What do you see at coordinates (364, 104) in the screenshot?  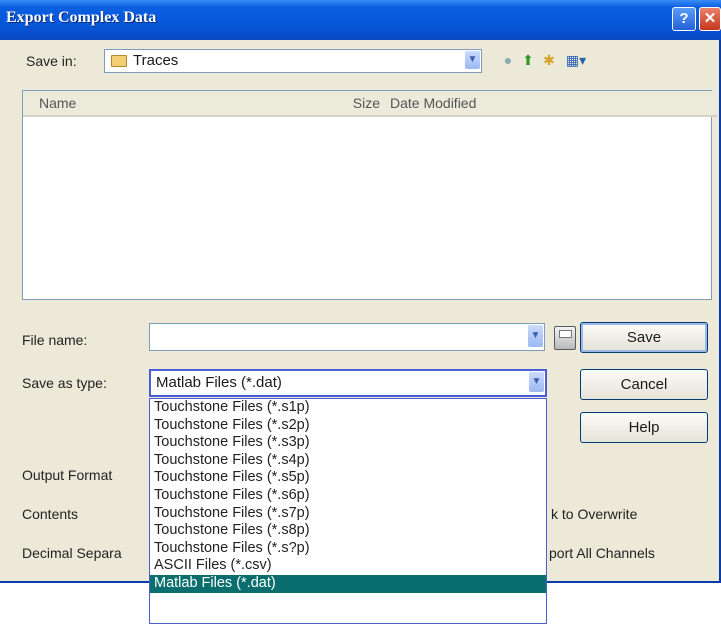 I see `column-header-size: Size` at bounding box center [364, 104].